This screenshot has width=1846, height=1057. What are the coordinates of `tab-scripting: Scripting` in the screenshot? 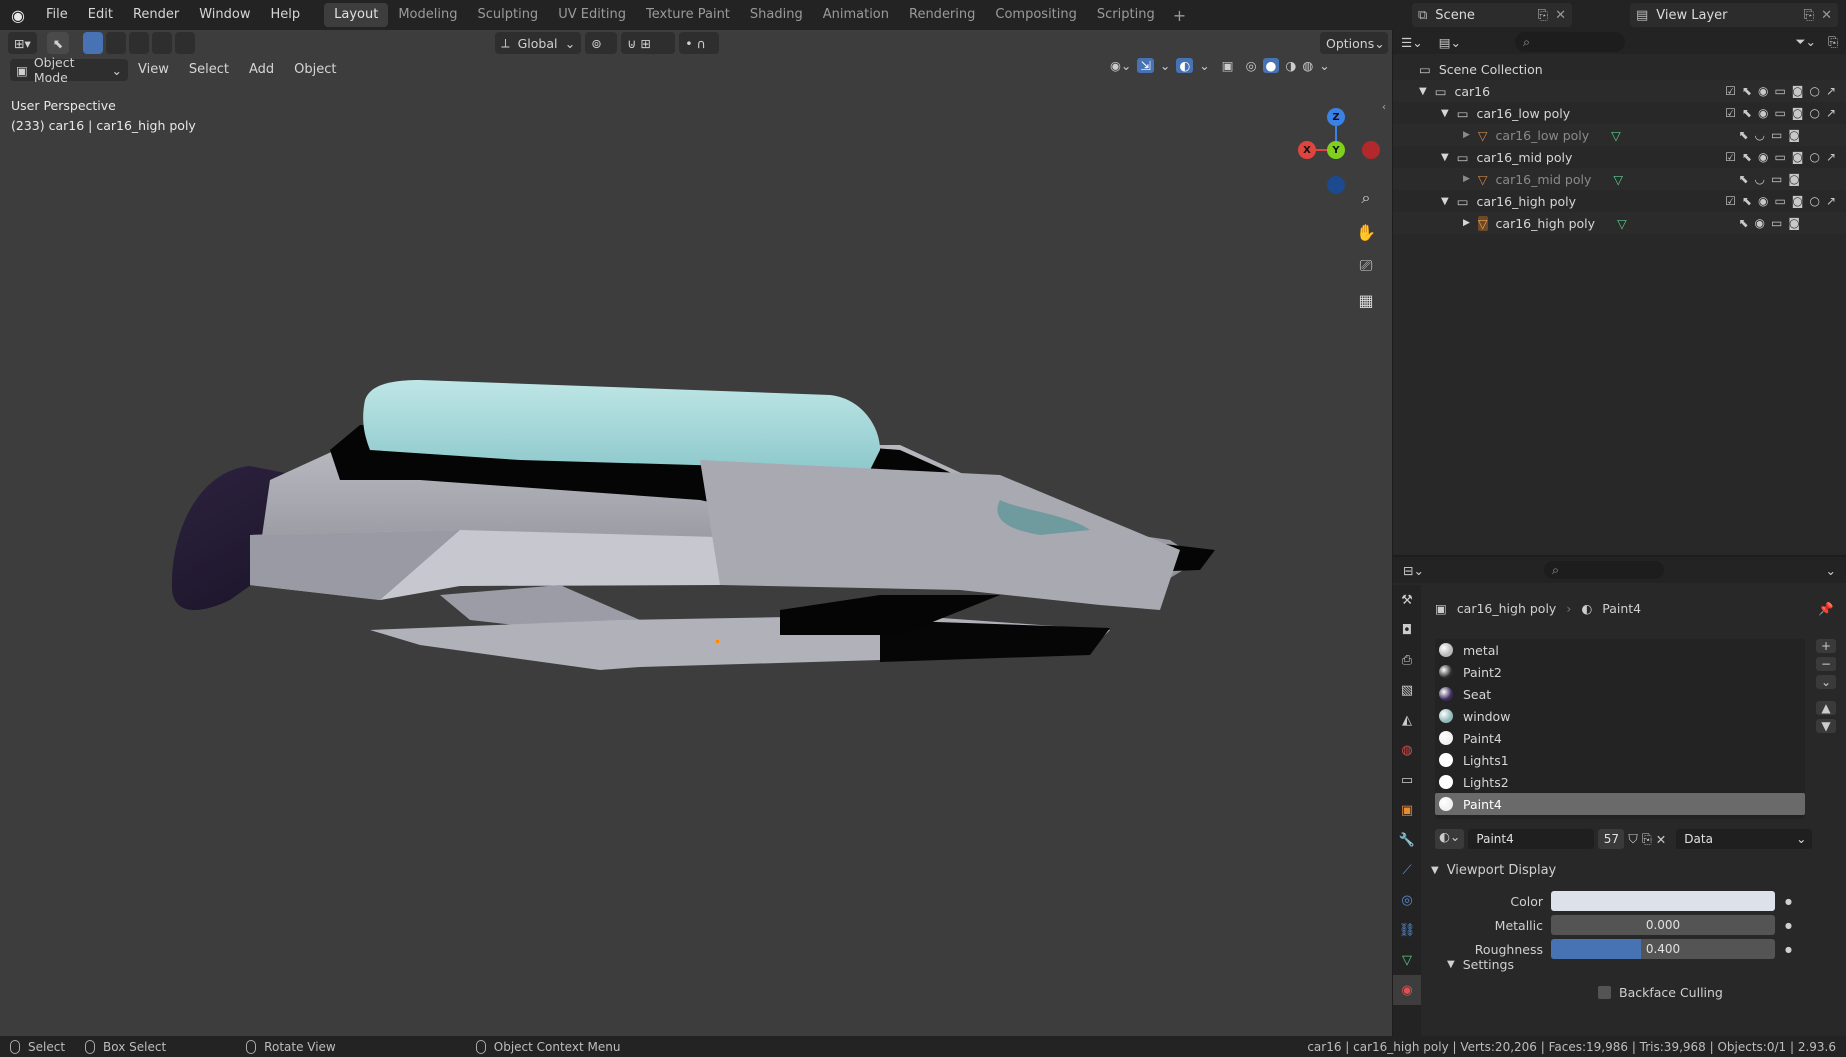 It's located at (1126, 15).